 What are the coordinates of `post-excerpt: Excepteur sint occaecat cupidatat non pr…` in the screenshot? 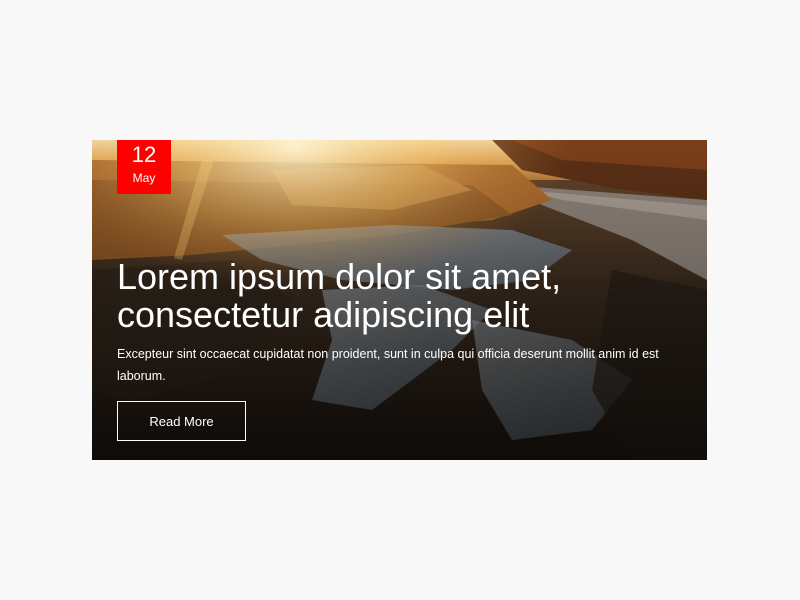 It's located at (388, 365).